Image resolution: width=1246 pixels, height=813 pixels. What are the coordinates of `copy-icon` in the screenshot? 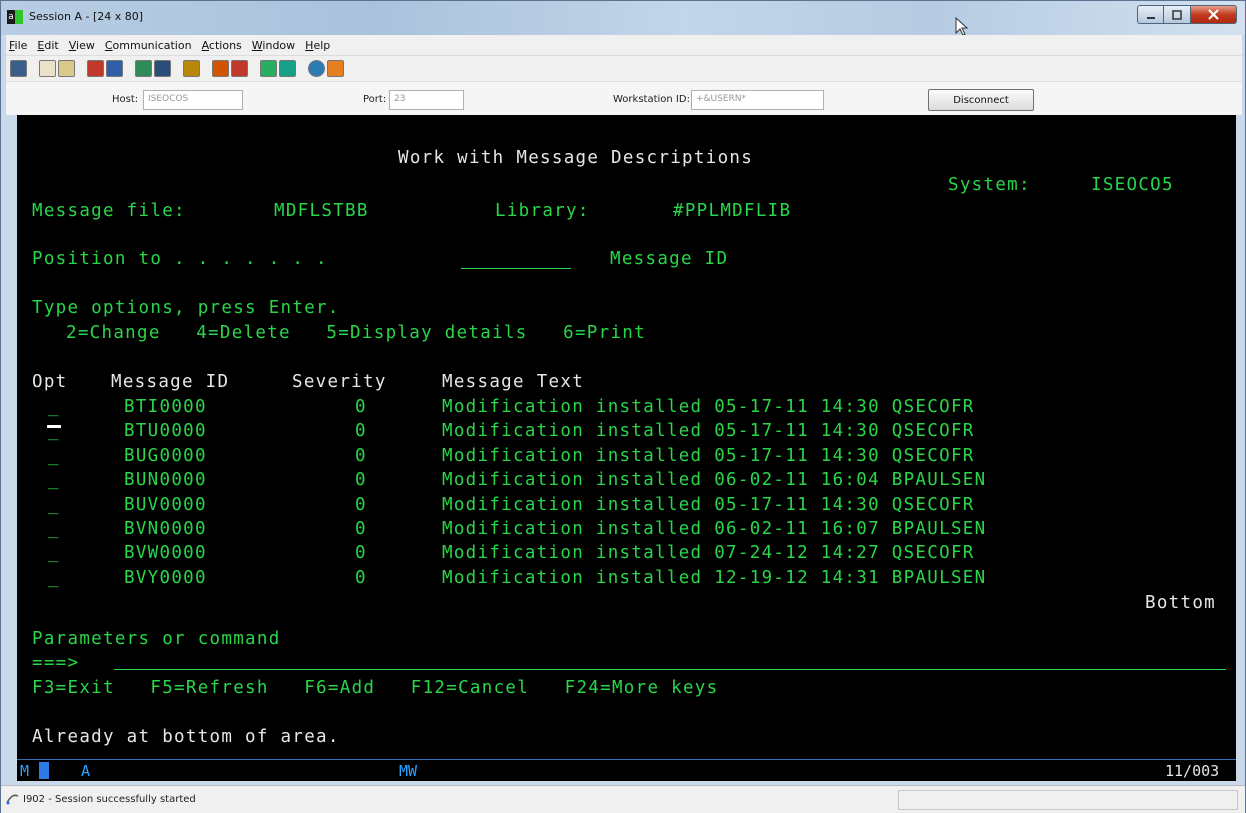 It's located at (47, 68).